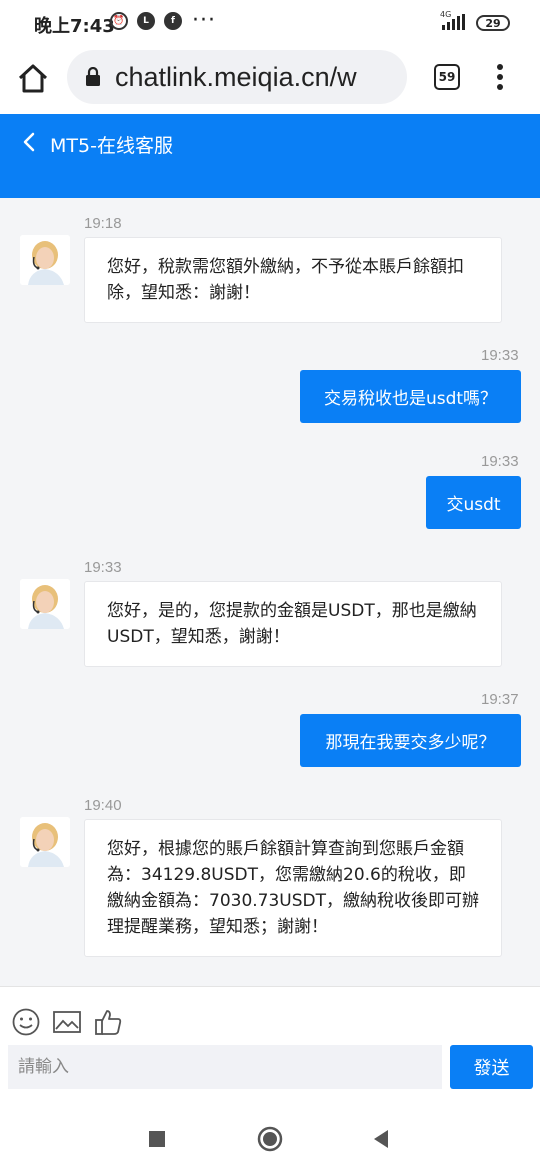  I want to click on notification-icons: ⏰ L f, so click(146, 21).